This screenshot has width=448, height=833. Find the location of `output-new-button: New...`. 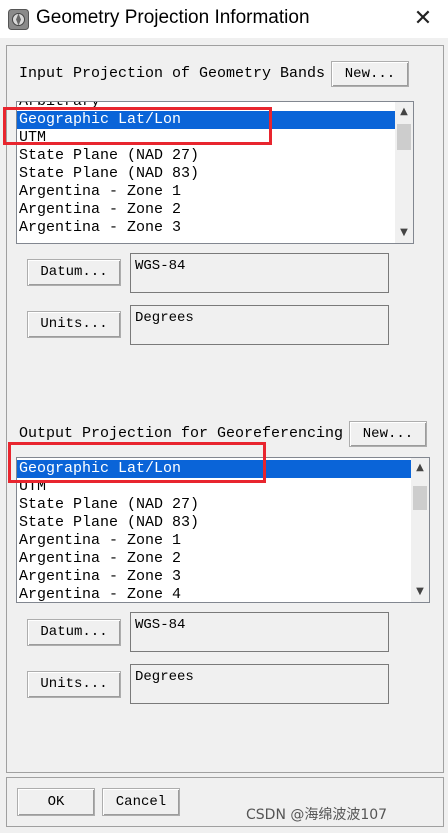

output-new-button: New... is located at coordinates (388, 434).